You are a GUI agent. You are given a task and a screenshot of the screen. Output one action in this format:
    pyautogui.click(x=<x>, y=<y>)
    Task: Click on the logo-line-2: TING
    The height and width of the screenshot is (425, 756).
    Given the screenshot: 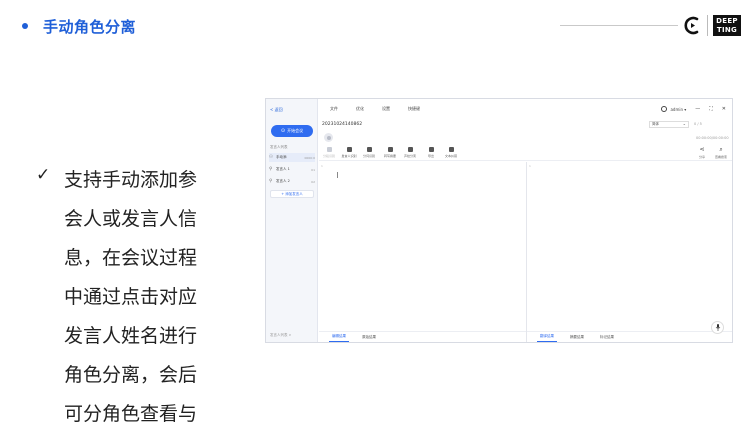 What is the action you would take?
    pyautogui.click(x=727, y=29)
    